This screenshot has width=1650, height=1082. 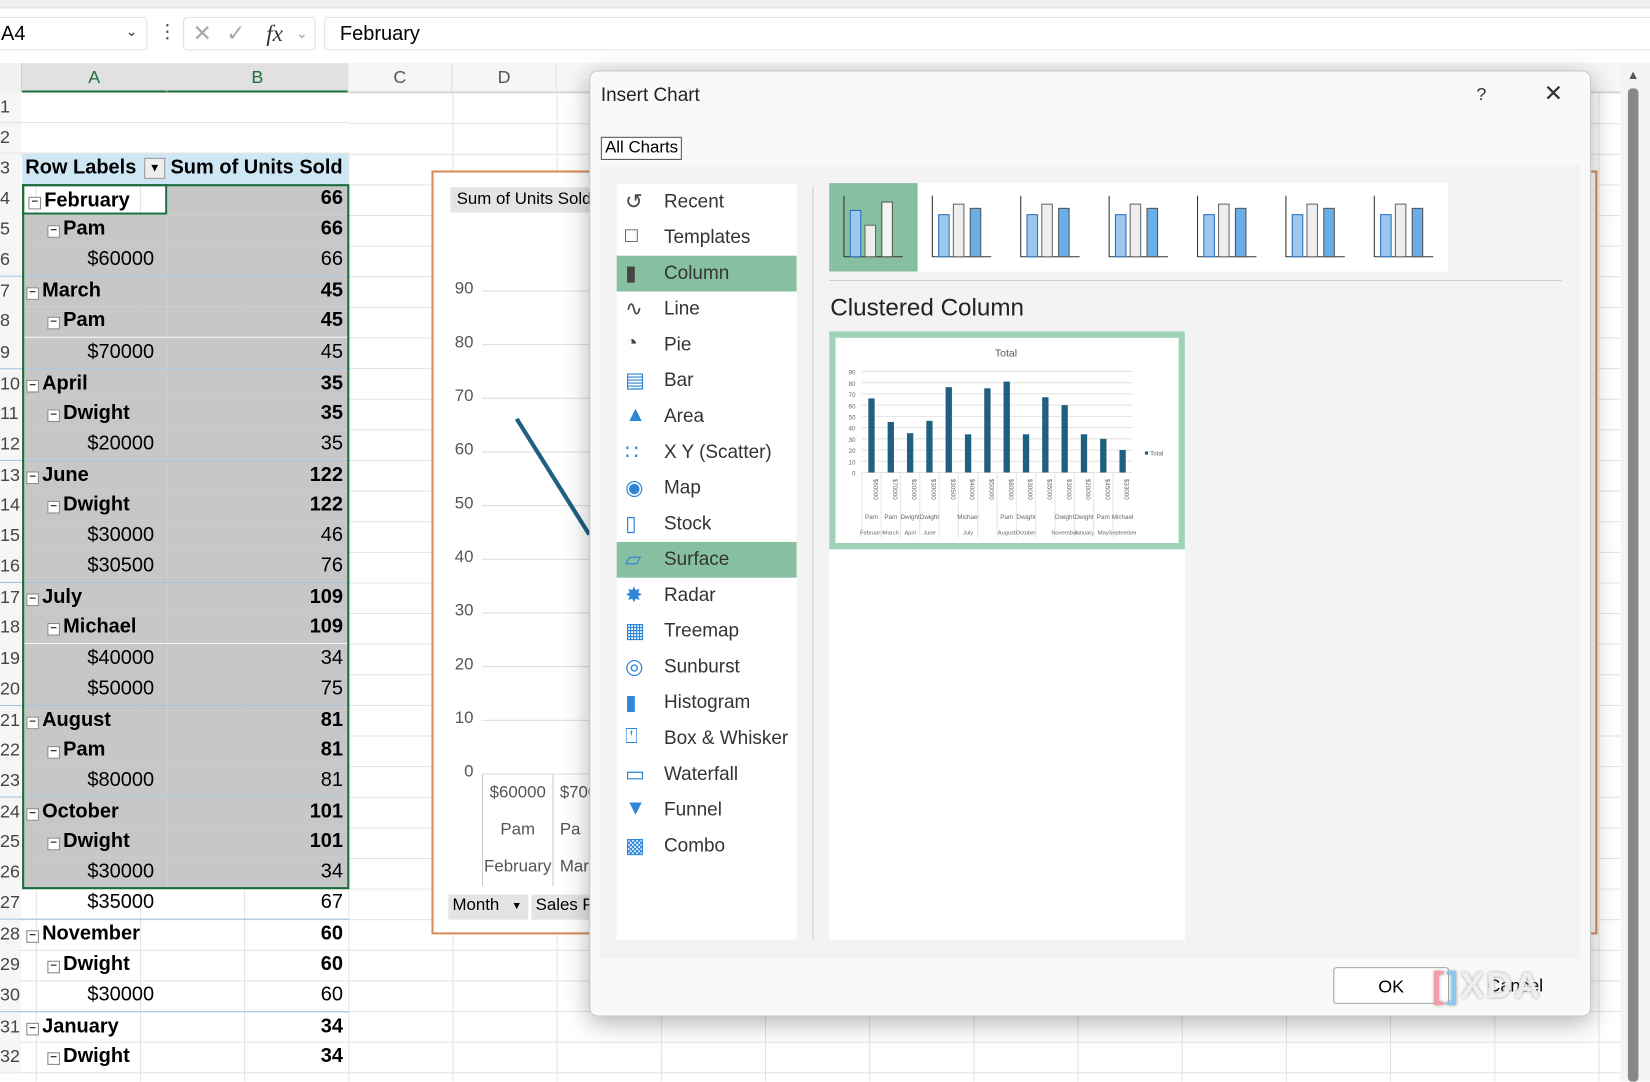 What do you see at coordinates (707, 596) in the screenshot?
I see `chart-type-radar: ✸ Radar` at bounding box center [707, 596].